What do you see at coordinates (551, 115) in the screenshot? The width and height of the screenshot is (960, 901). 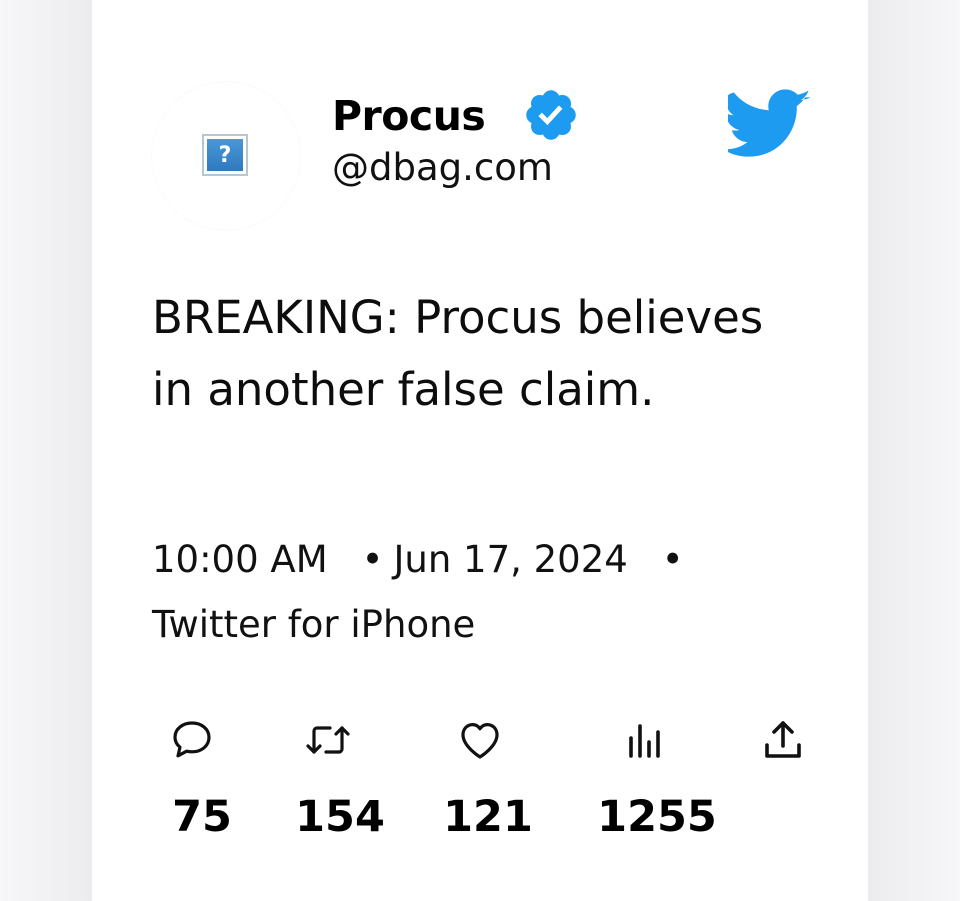 I see `verified-badge-icon` at bounding box center [551, 115].